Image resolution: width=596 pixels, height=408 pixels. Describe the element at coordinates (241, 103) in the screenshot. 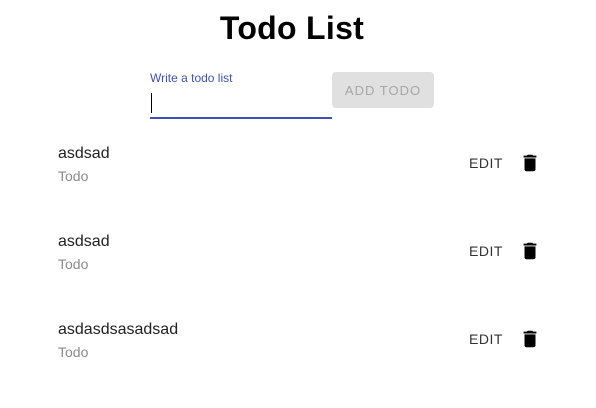

I see `todo-input` at that location.